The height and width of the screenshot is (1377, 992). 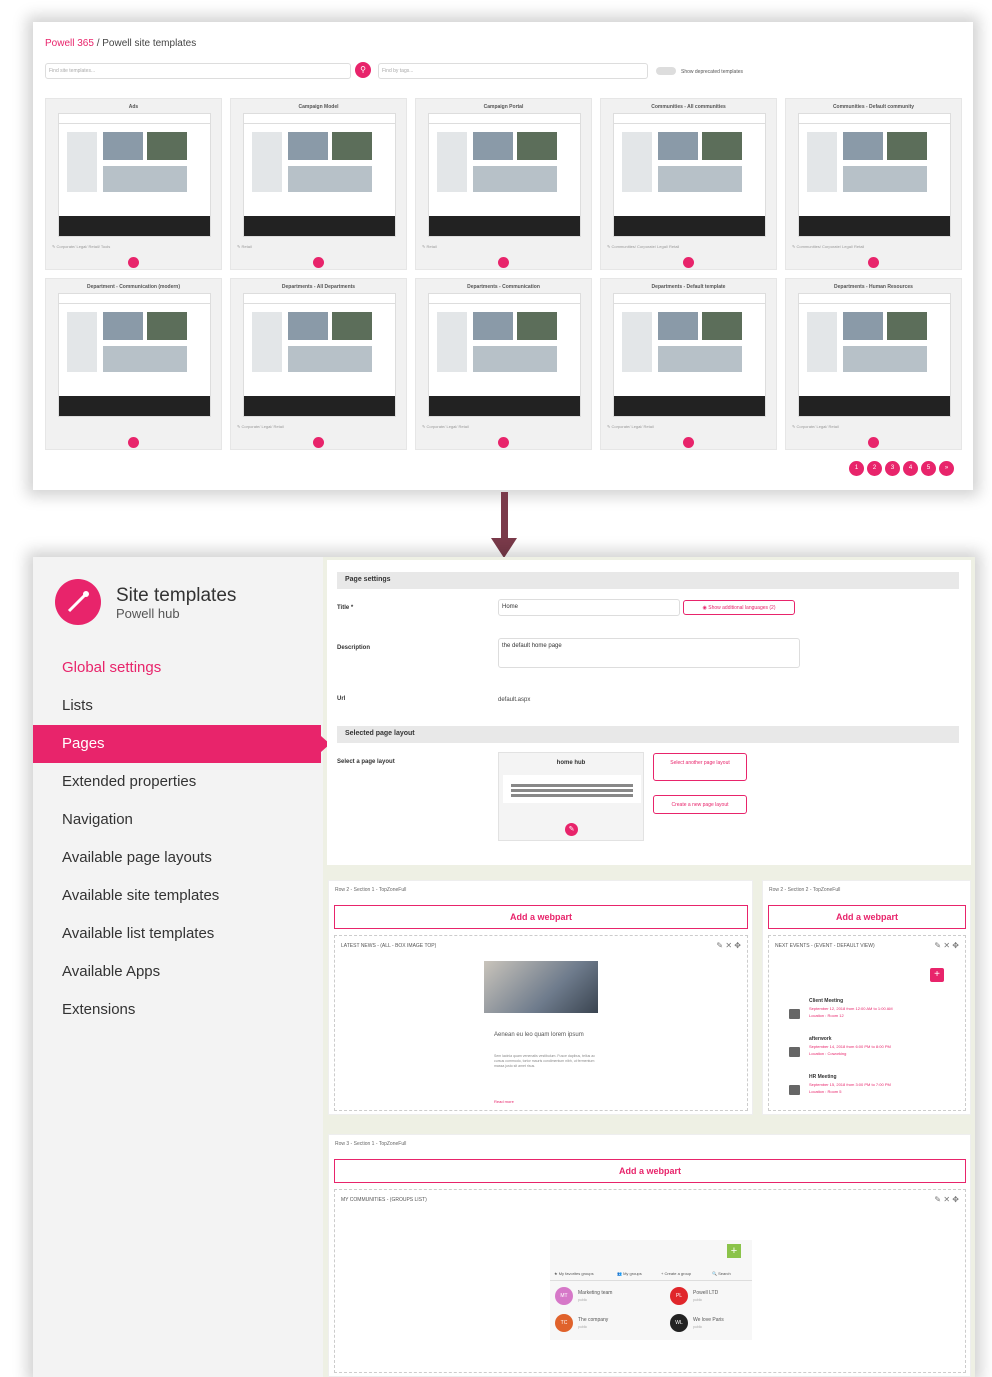 I want to click on tab-favorites: ★ My favorites groups, so click(x=574, y=1273).